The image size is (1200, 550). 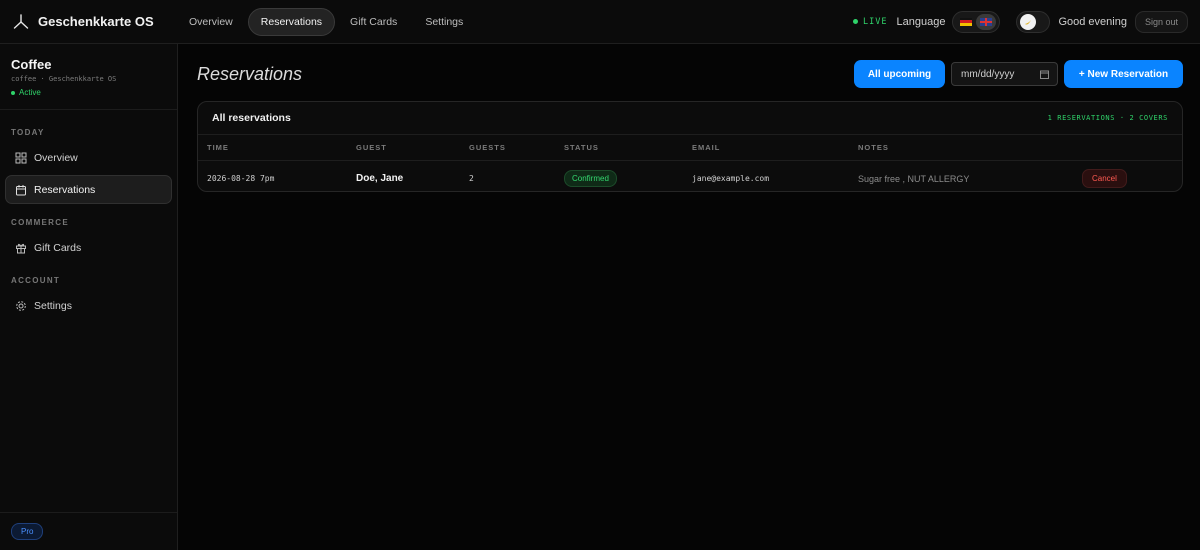 What do you see at coordinates (53, 305) in the screenshot?
I see `sidebar-item-label: Settings` at bounding box center [53, 305].